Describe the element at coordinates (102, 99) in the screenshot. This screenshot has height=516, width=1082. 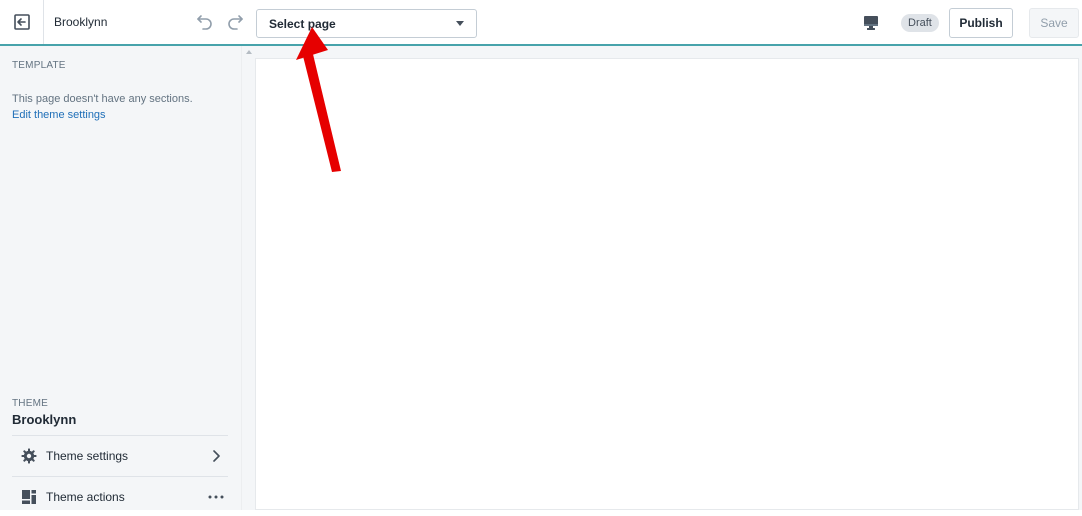
I see `no-sections-message: This page doesn't have any sections.` at that location.